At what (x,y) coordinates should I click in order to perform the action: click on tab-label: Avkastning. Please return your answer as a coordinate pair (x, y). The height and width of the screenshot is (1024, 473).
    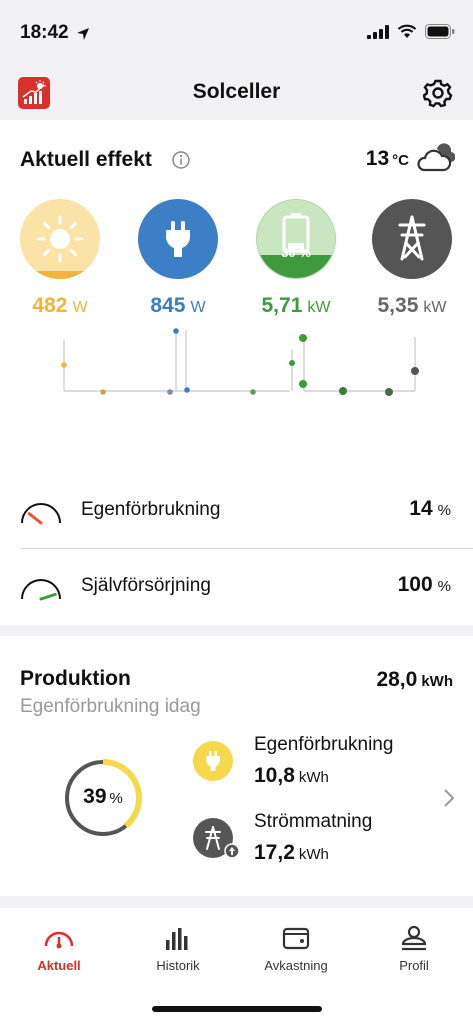
    Looking at the image, I should click on (296, 965).